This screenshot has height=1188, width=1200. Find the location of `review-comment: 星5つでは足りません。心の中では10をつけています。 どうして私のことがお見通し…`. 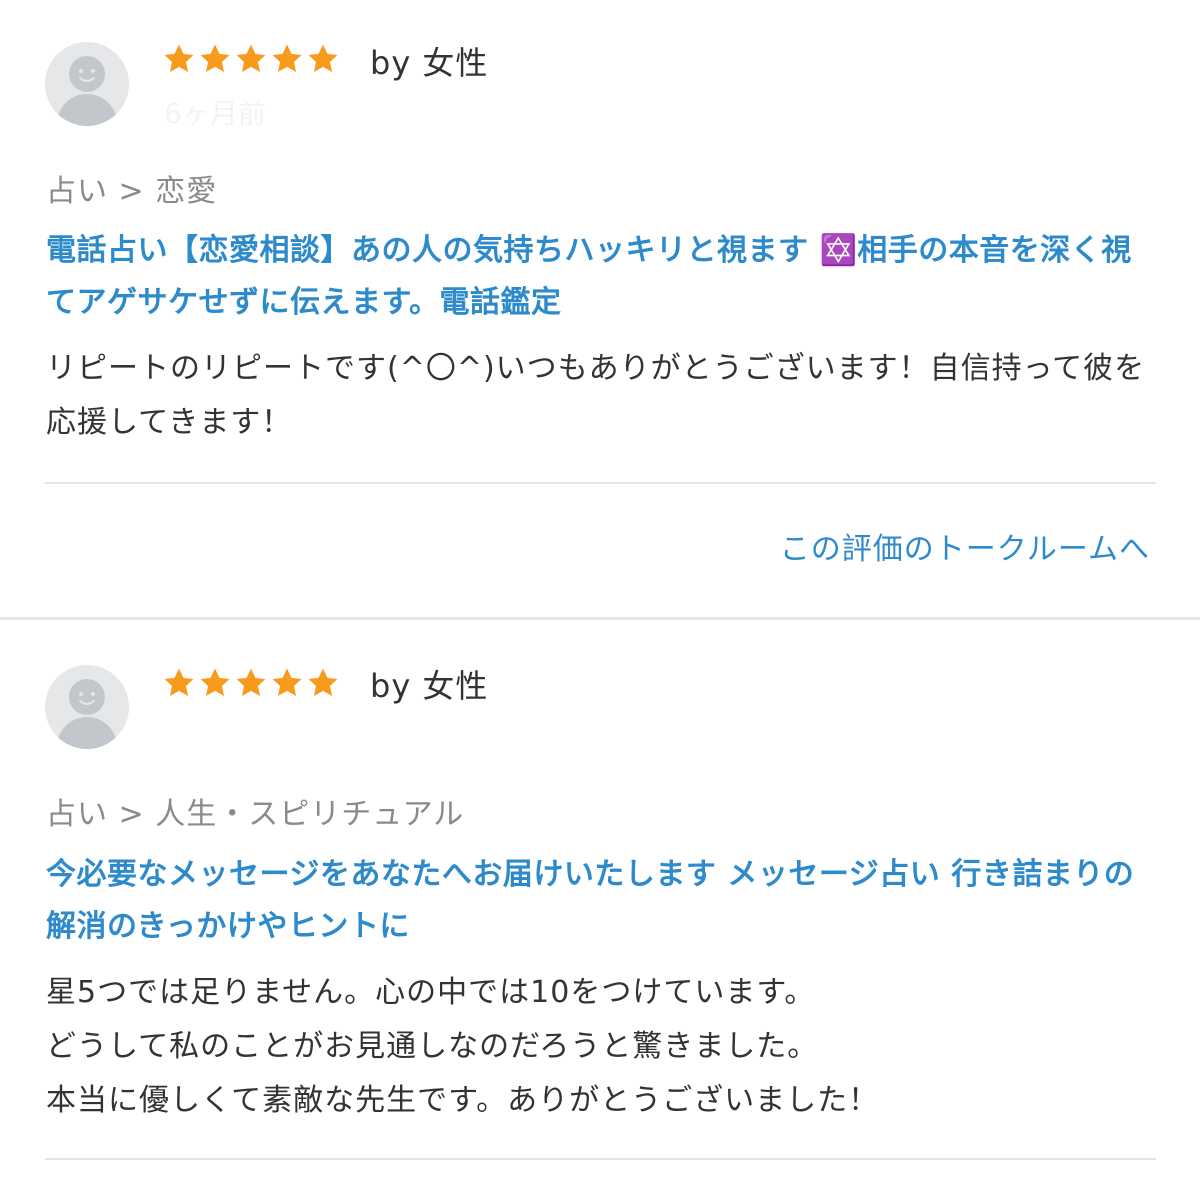

review-comment: 星5つでは足りません。心の中では10をつけています。 どうして私のことがお見通し… is located at coordinates (463, 1046).